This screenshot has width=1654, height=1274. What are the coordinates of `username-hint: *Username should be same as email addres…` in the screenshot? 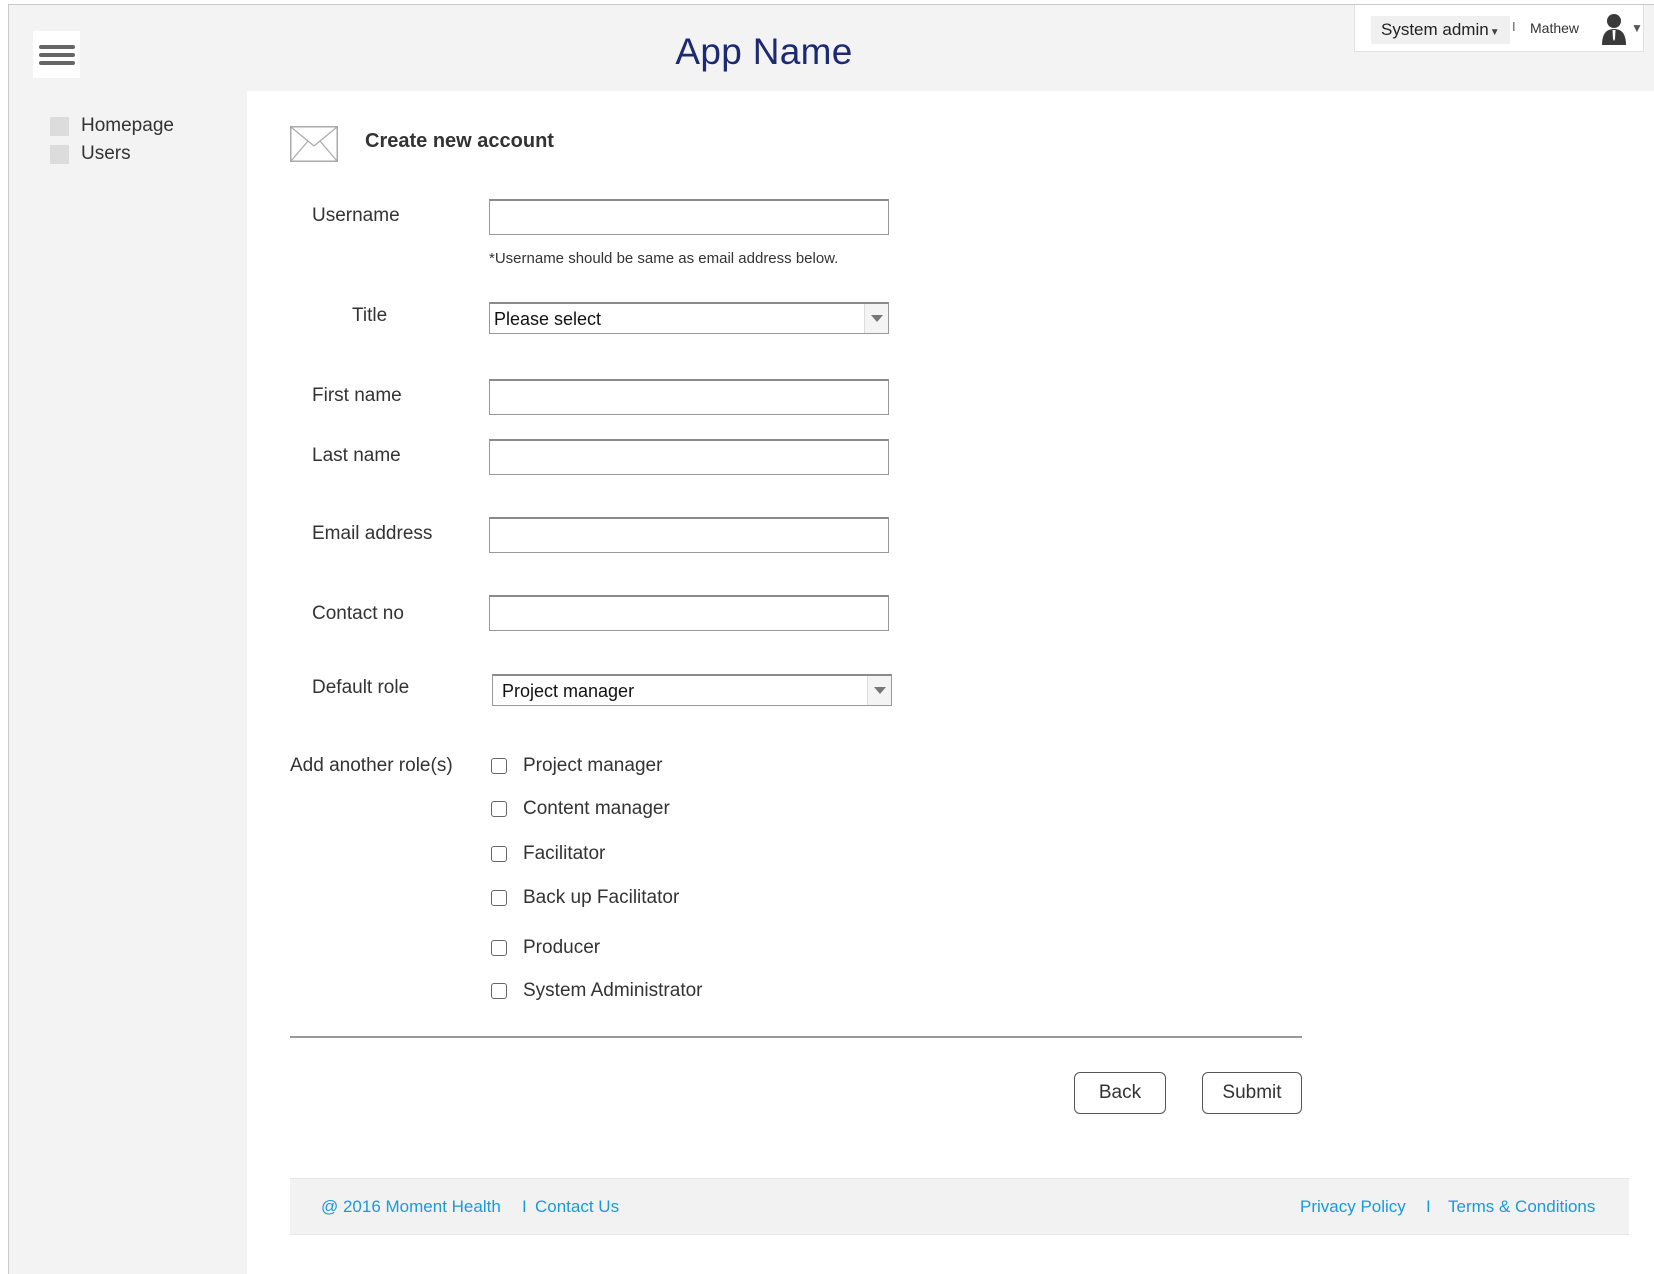 It's located at (664, 258).